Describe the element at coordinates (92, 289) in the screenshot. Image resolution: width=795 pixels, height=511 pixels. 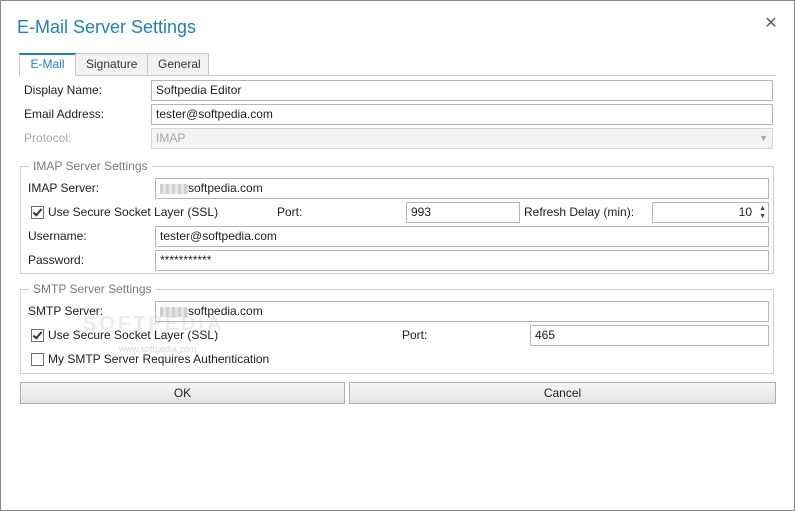
I see `smtp-group-title: SMTP Server Settings` at that location.